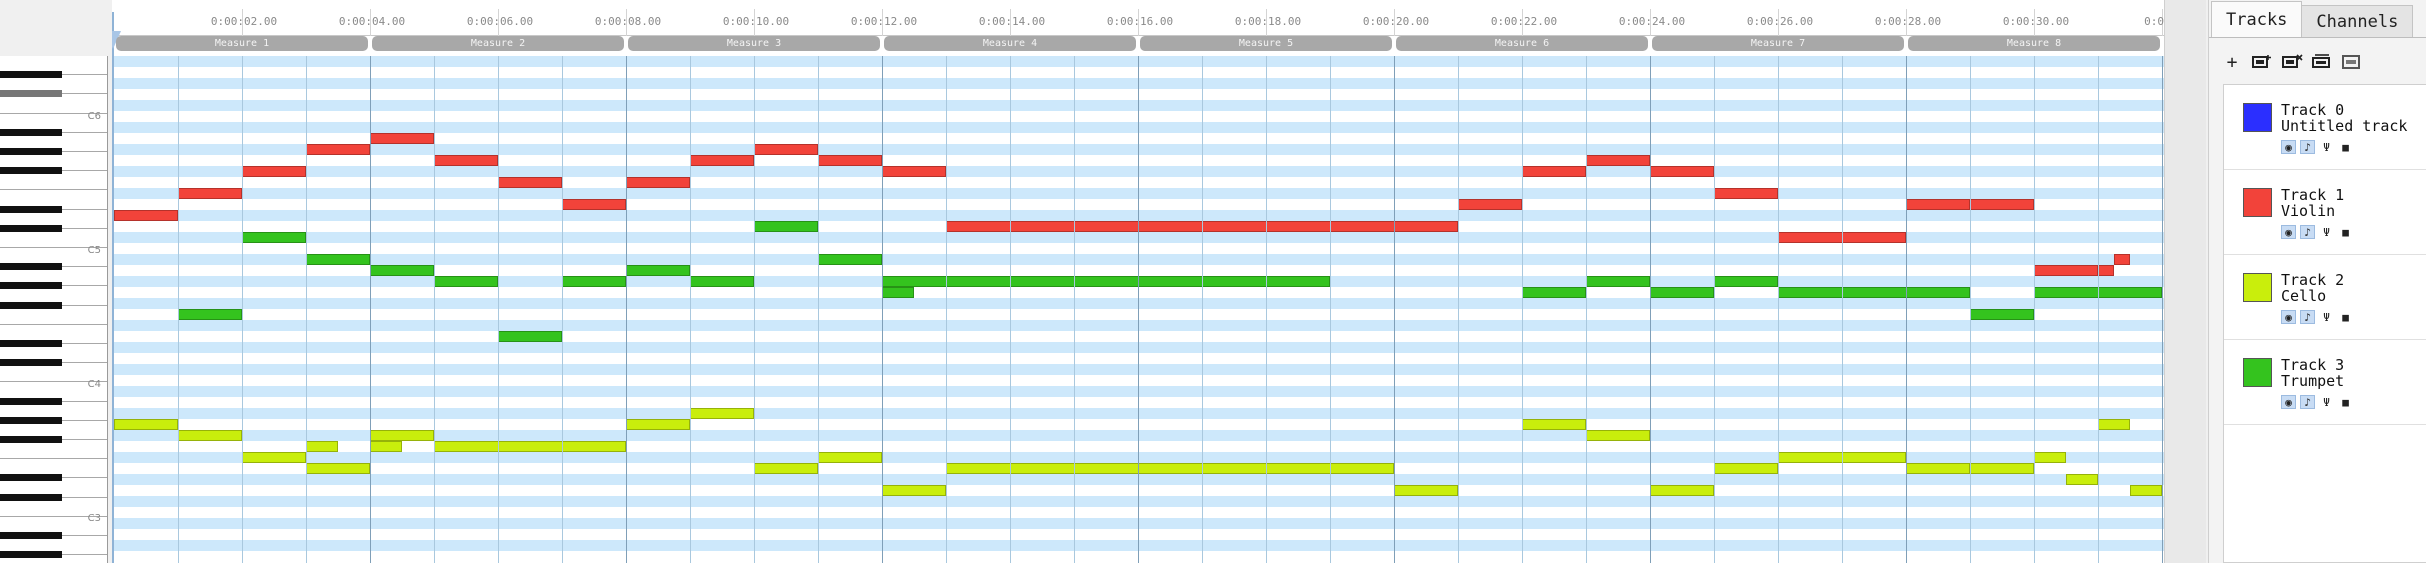 This screenshot has height=563, width=2426. Describe the element at coordinates (2325, 127) in the screenshot. I see `track-item: Track 0 Untitled track ◉ ♪ Ψ ■` at that location.